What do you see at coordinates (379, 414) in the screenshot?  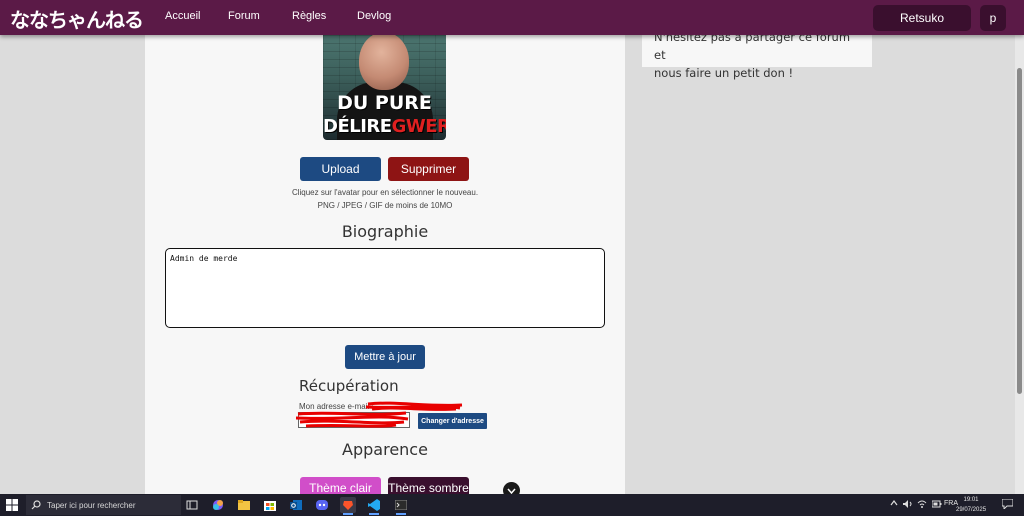 I see `redaction-scribble` at bounding box center [379, 414].